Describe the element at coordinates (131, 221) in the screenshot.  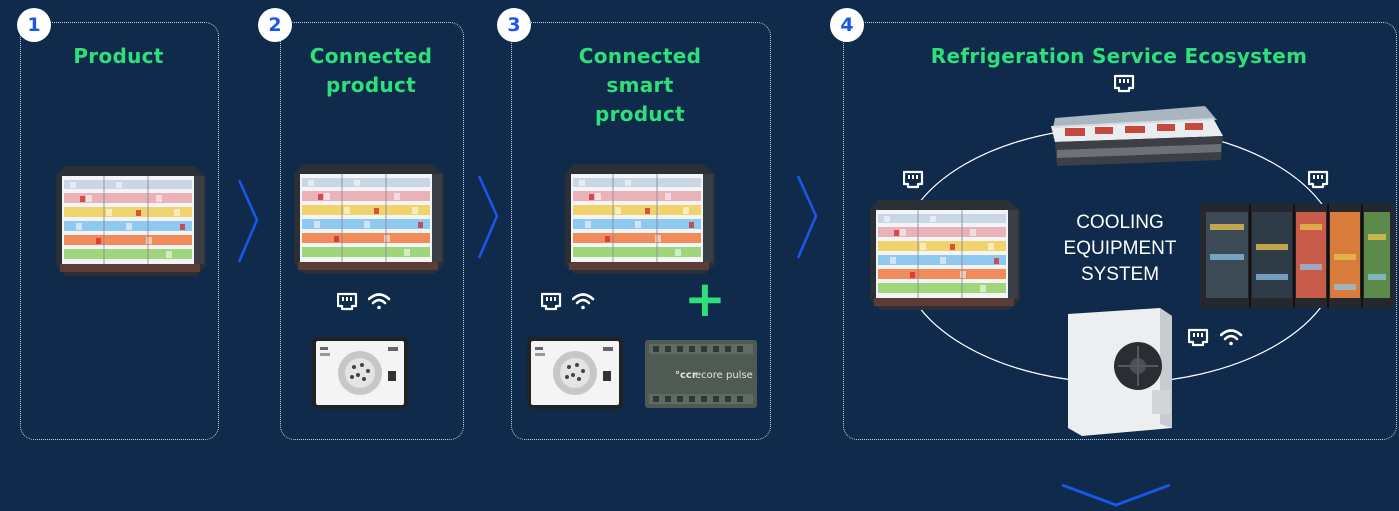
I see `product-fridge` at that location.